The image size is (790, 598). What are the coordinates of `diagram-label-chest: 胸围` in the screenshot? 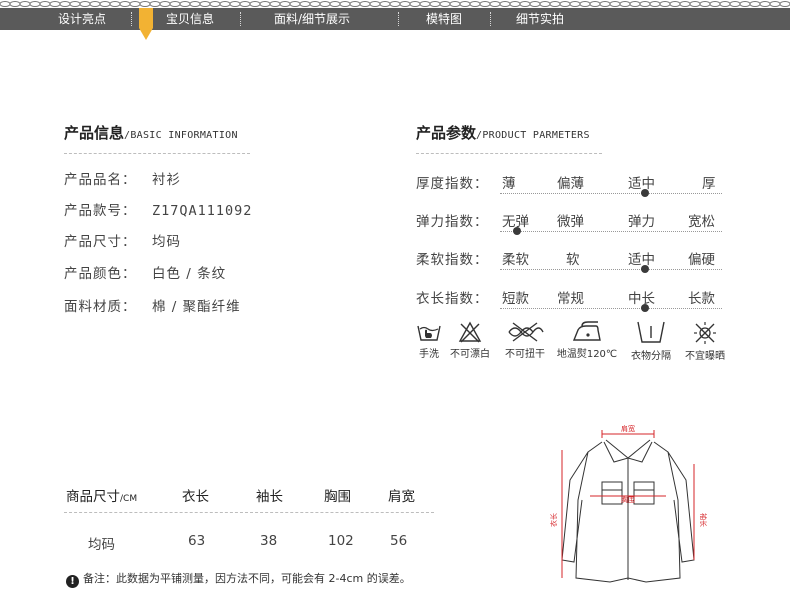 It's located at (628, 499).